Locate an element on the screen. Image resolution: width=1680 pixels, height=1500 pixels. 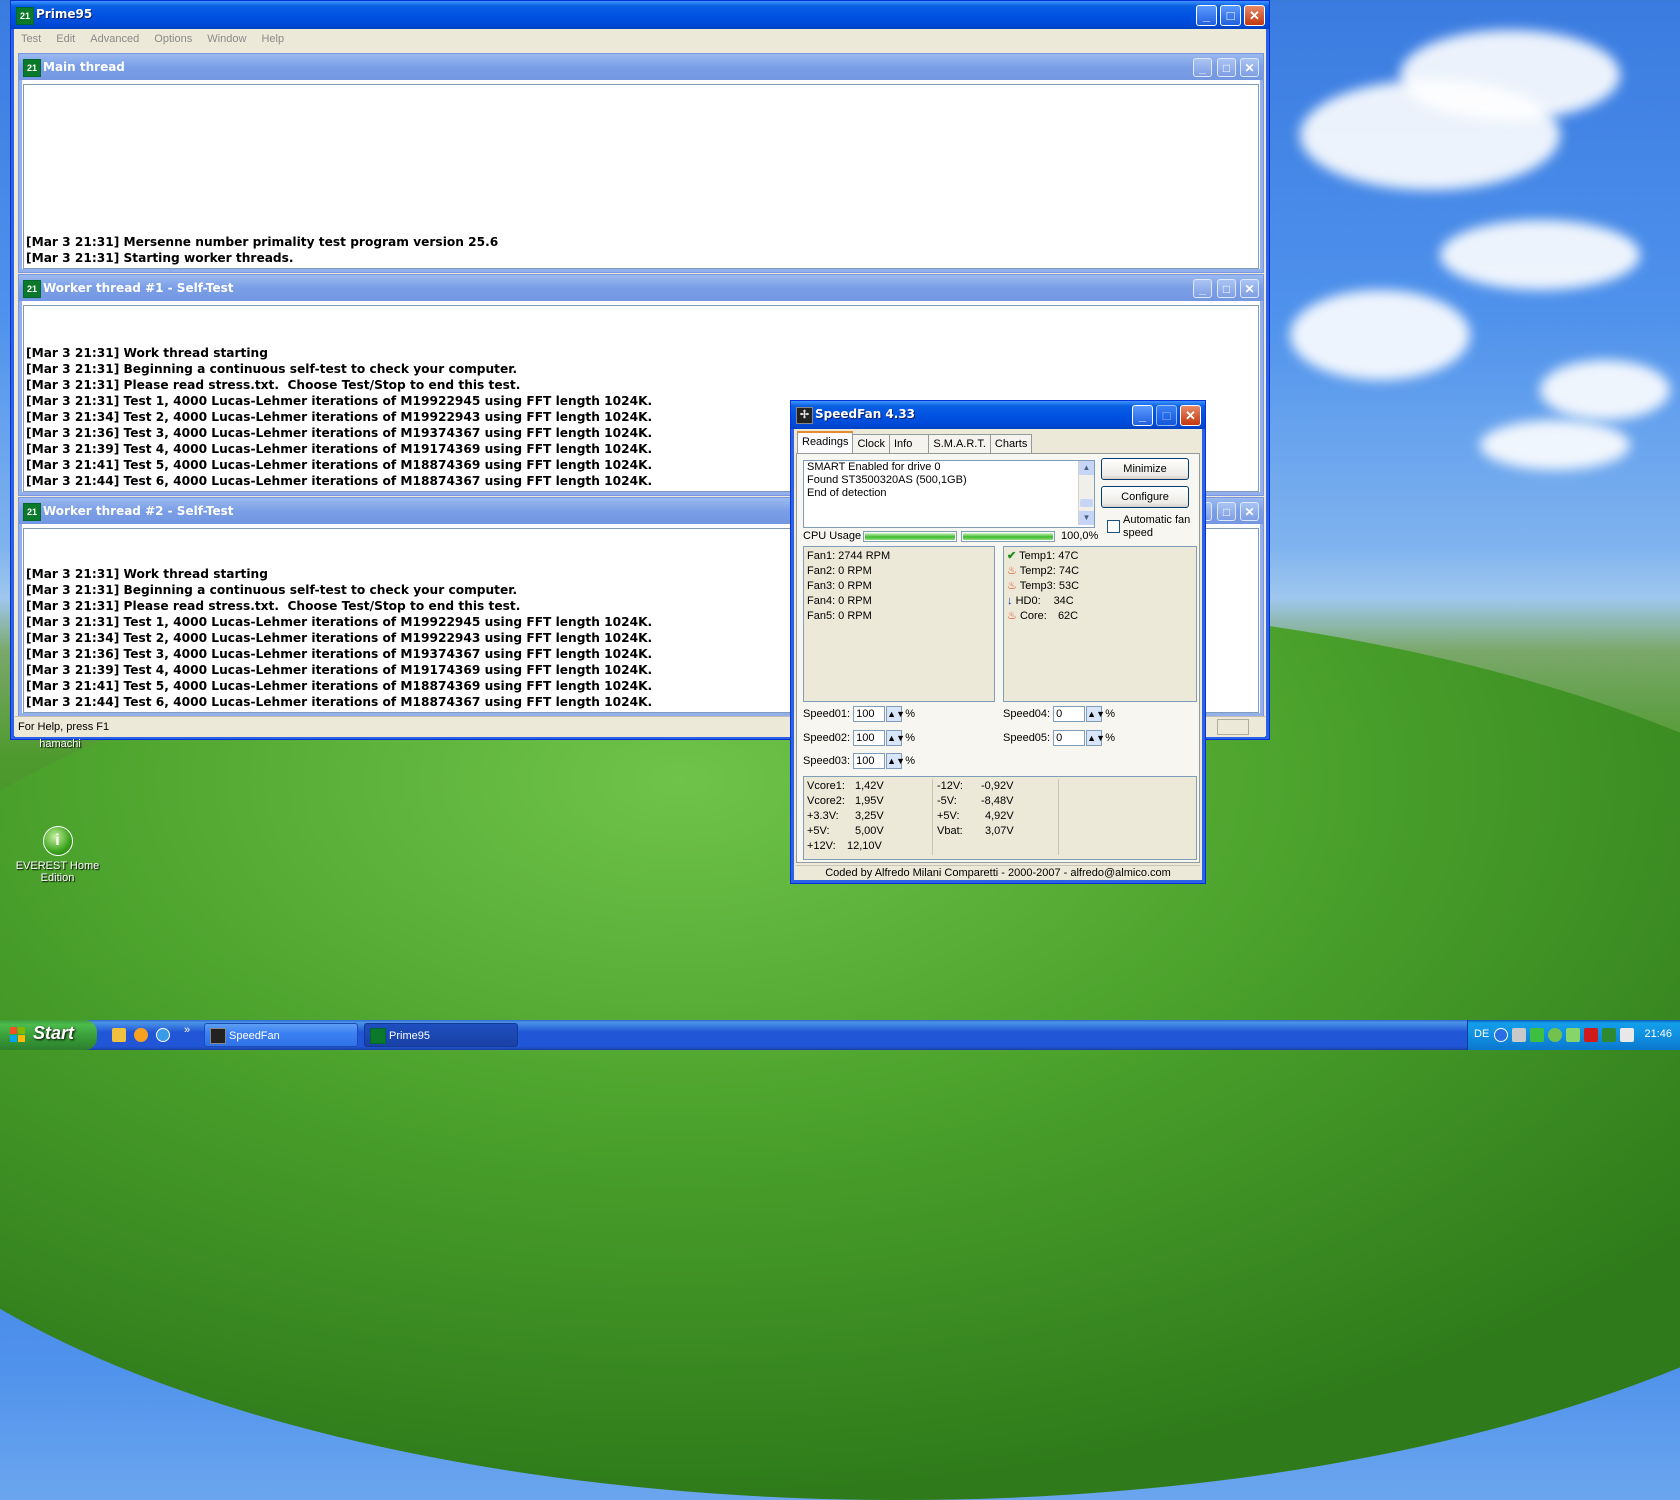
desktop-icon-hamachi: hamachi is located at coordinates (60, 744).